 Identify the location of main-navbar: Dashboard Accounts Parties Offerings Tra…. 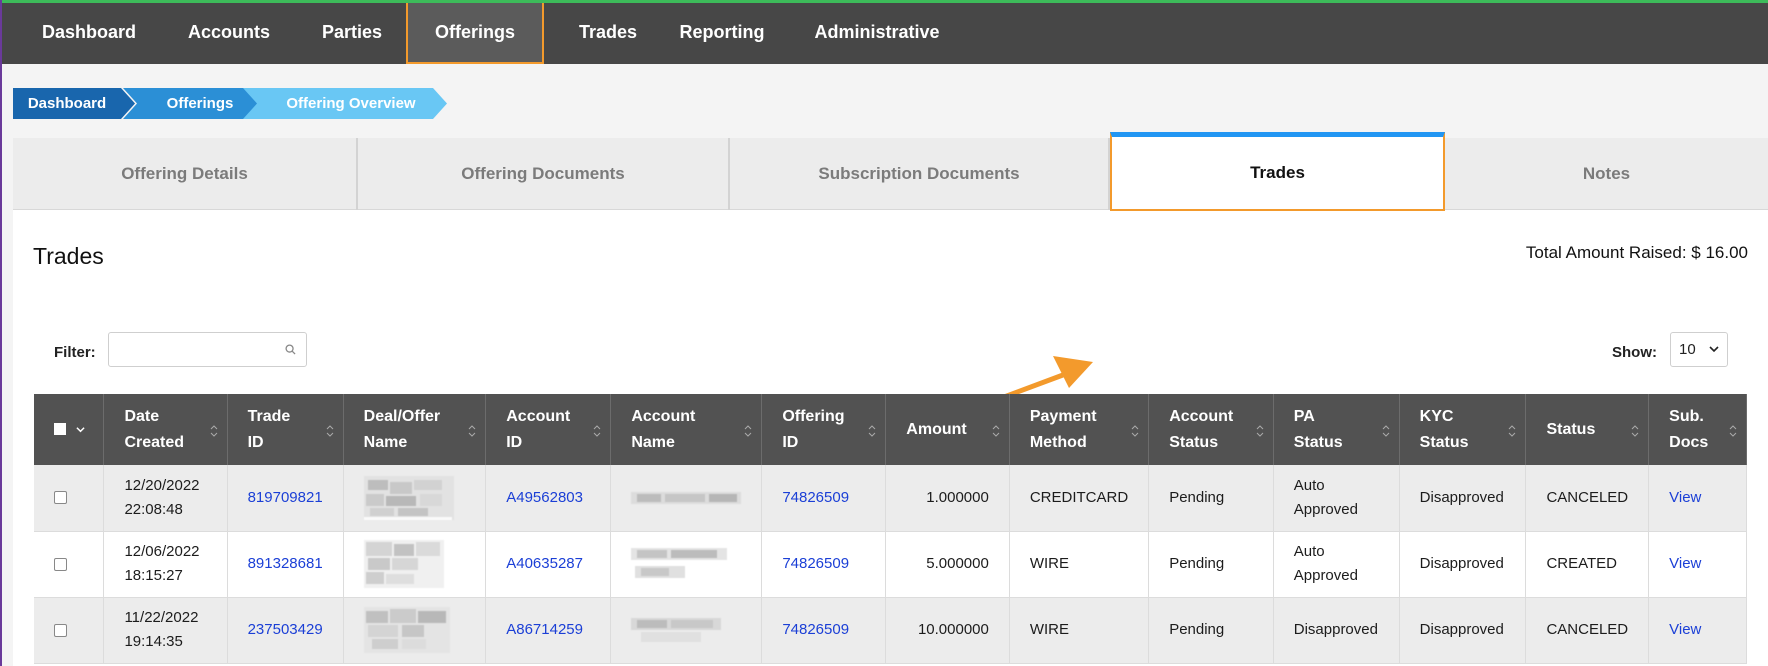
(885, 33).